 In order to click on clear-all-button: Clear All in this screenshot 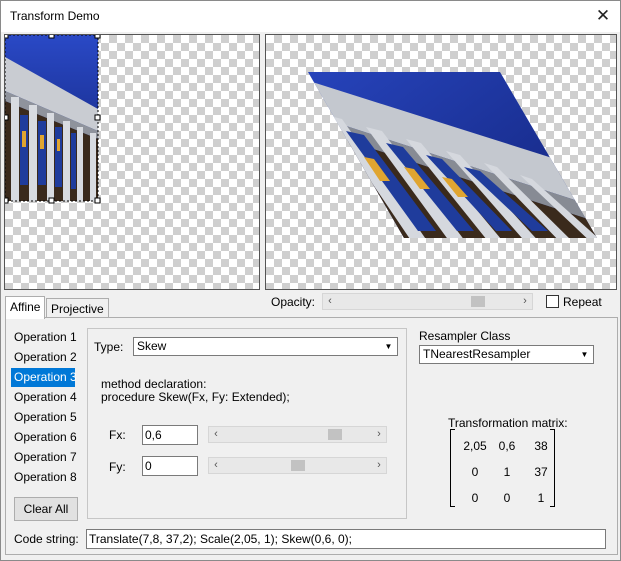, I will do `click(46, 509)`.